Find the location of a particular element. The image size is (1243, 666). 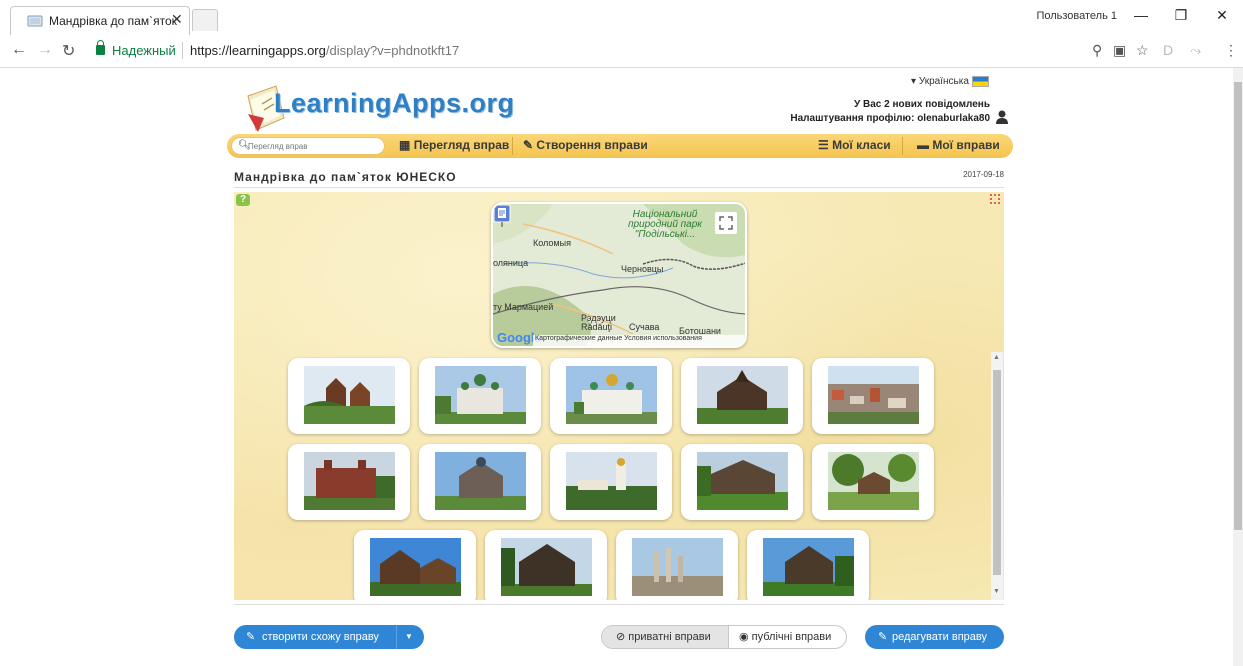

sophia-cathedral-photo is located at coordinates (611, 395).